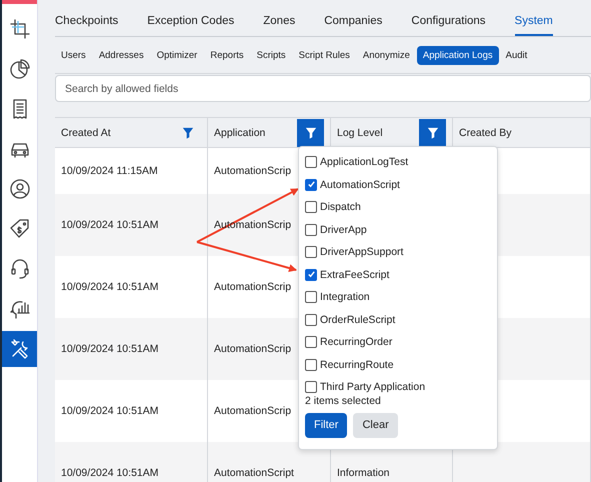 The image size is (591, 482). Describe the element at coordinates (375, 425) in the screenshot. I see `clear-button: Clear` at that location.